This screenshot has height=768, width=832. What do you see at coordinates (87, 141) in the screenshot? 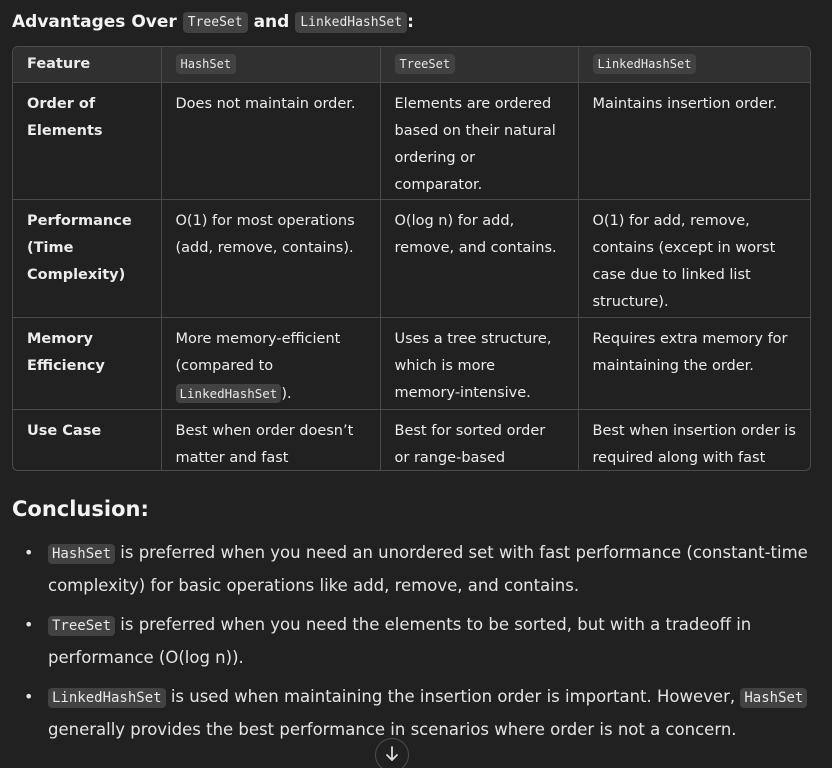
I see `cell-feature: Order of Elements` at bounding box center [87, 141].